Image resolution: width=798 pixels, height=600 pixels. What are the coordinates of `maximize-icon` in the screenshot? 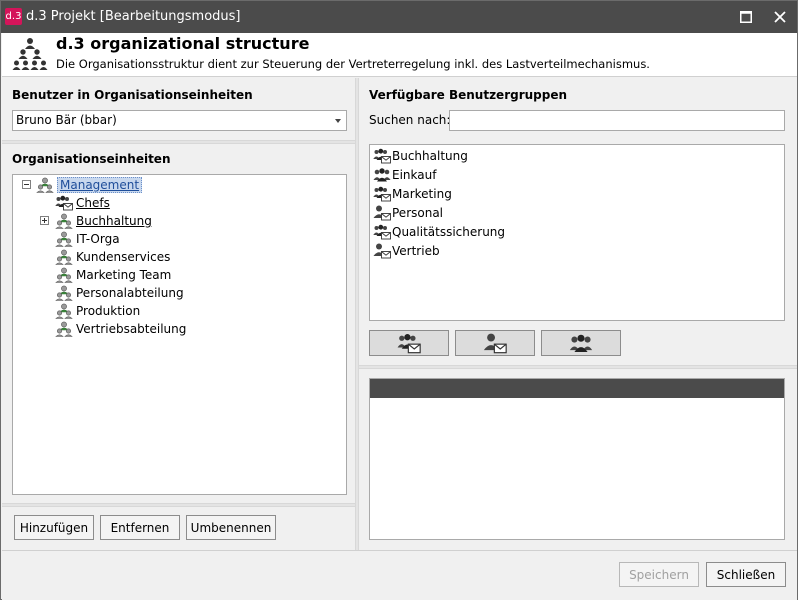 It's located at (746, 17).